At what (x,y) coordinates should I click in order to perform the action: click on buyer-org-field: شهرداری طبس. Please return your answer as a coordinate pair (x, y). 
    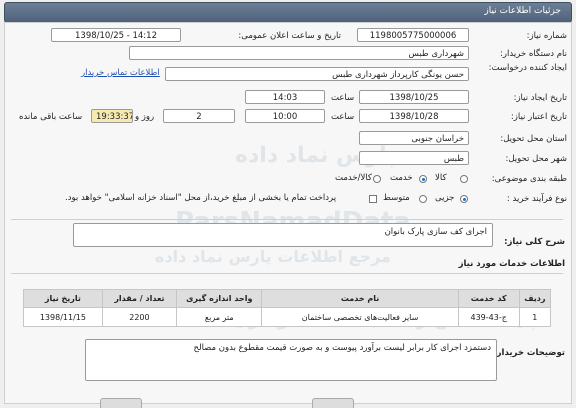
    Looking at the image, I should click on (299, 53).